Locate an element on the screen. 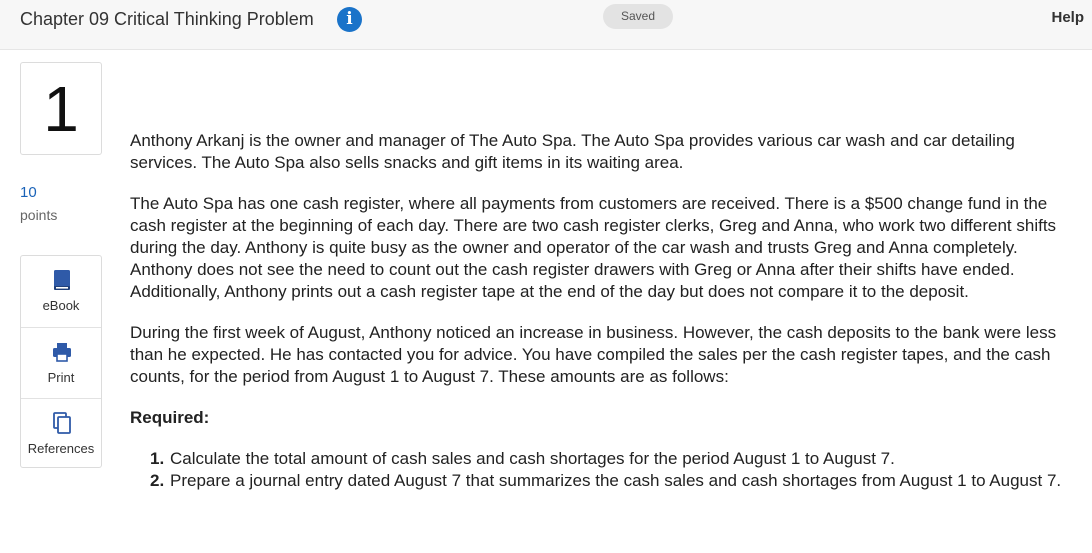 Image resolution: width=1092 pixels, height=553 pixels. print-label: Print is located at coordinates (61, 377).